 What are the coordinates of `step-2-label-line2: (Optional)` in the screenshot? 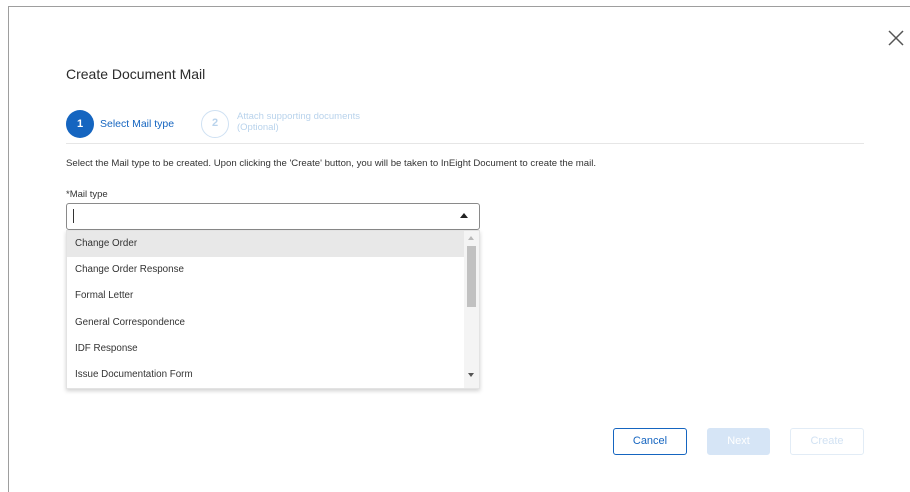 It's located at (258, 127).